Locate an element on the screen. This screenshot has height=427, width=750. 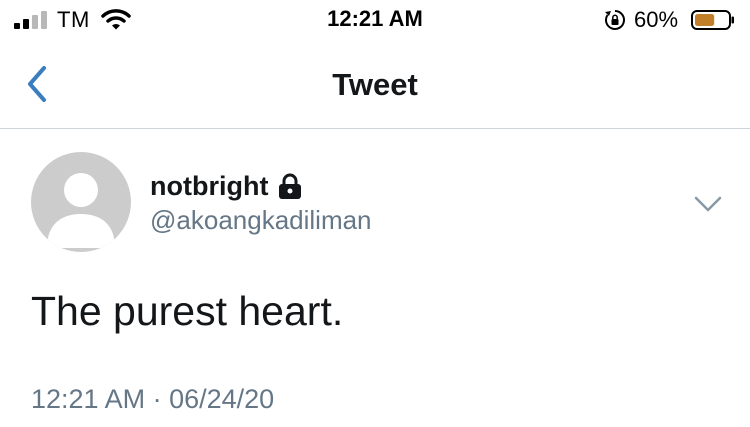
author-name-row: notbright is located at coordinates (226, 186).